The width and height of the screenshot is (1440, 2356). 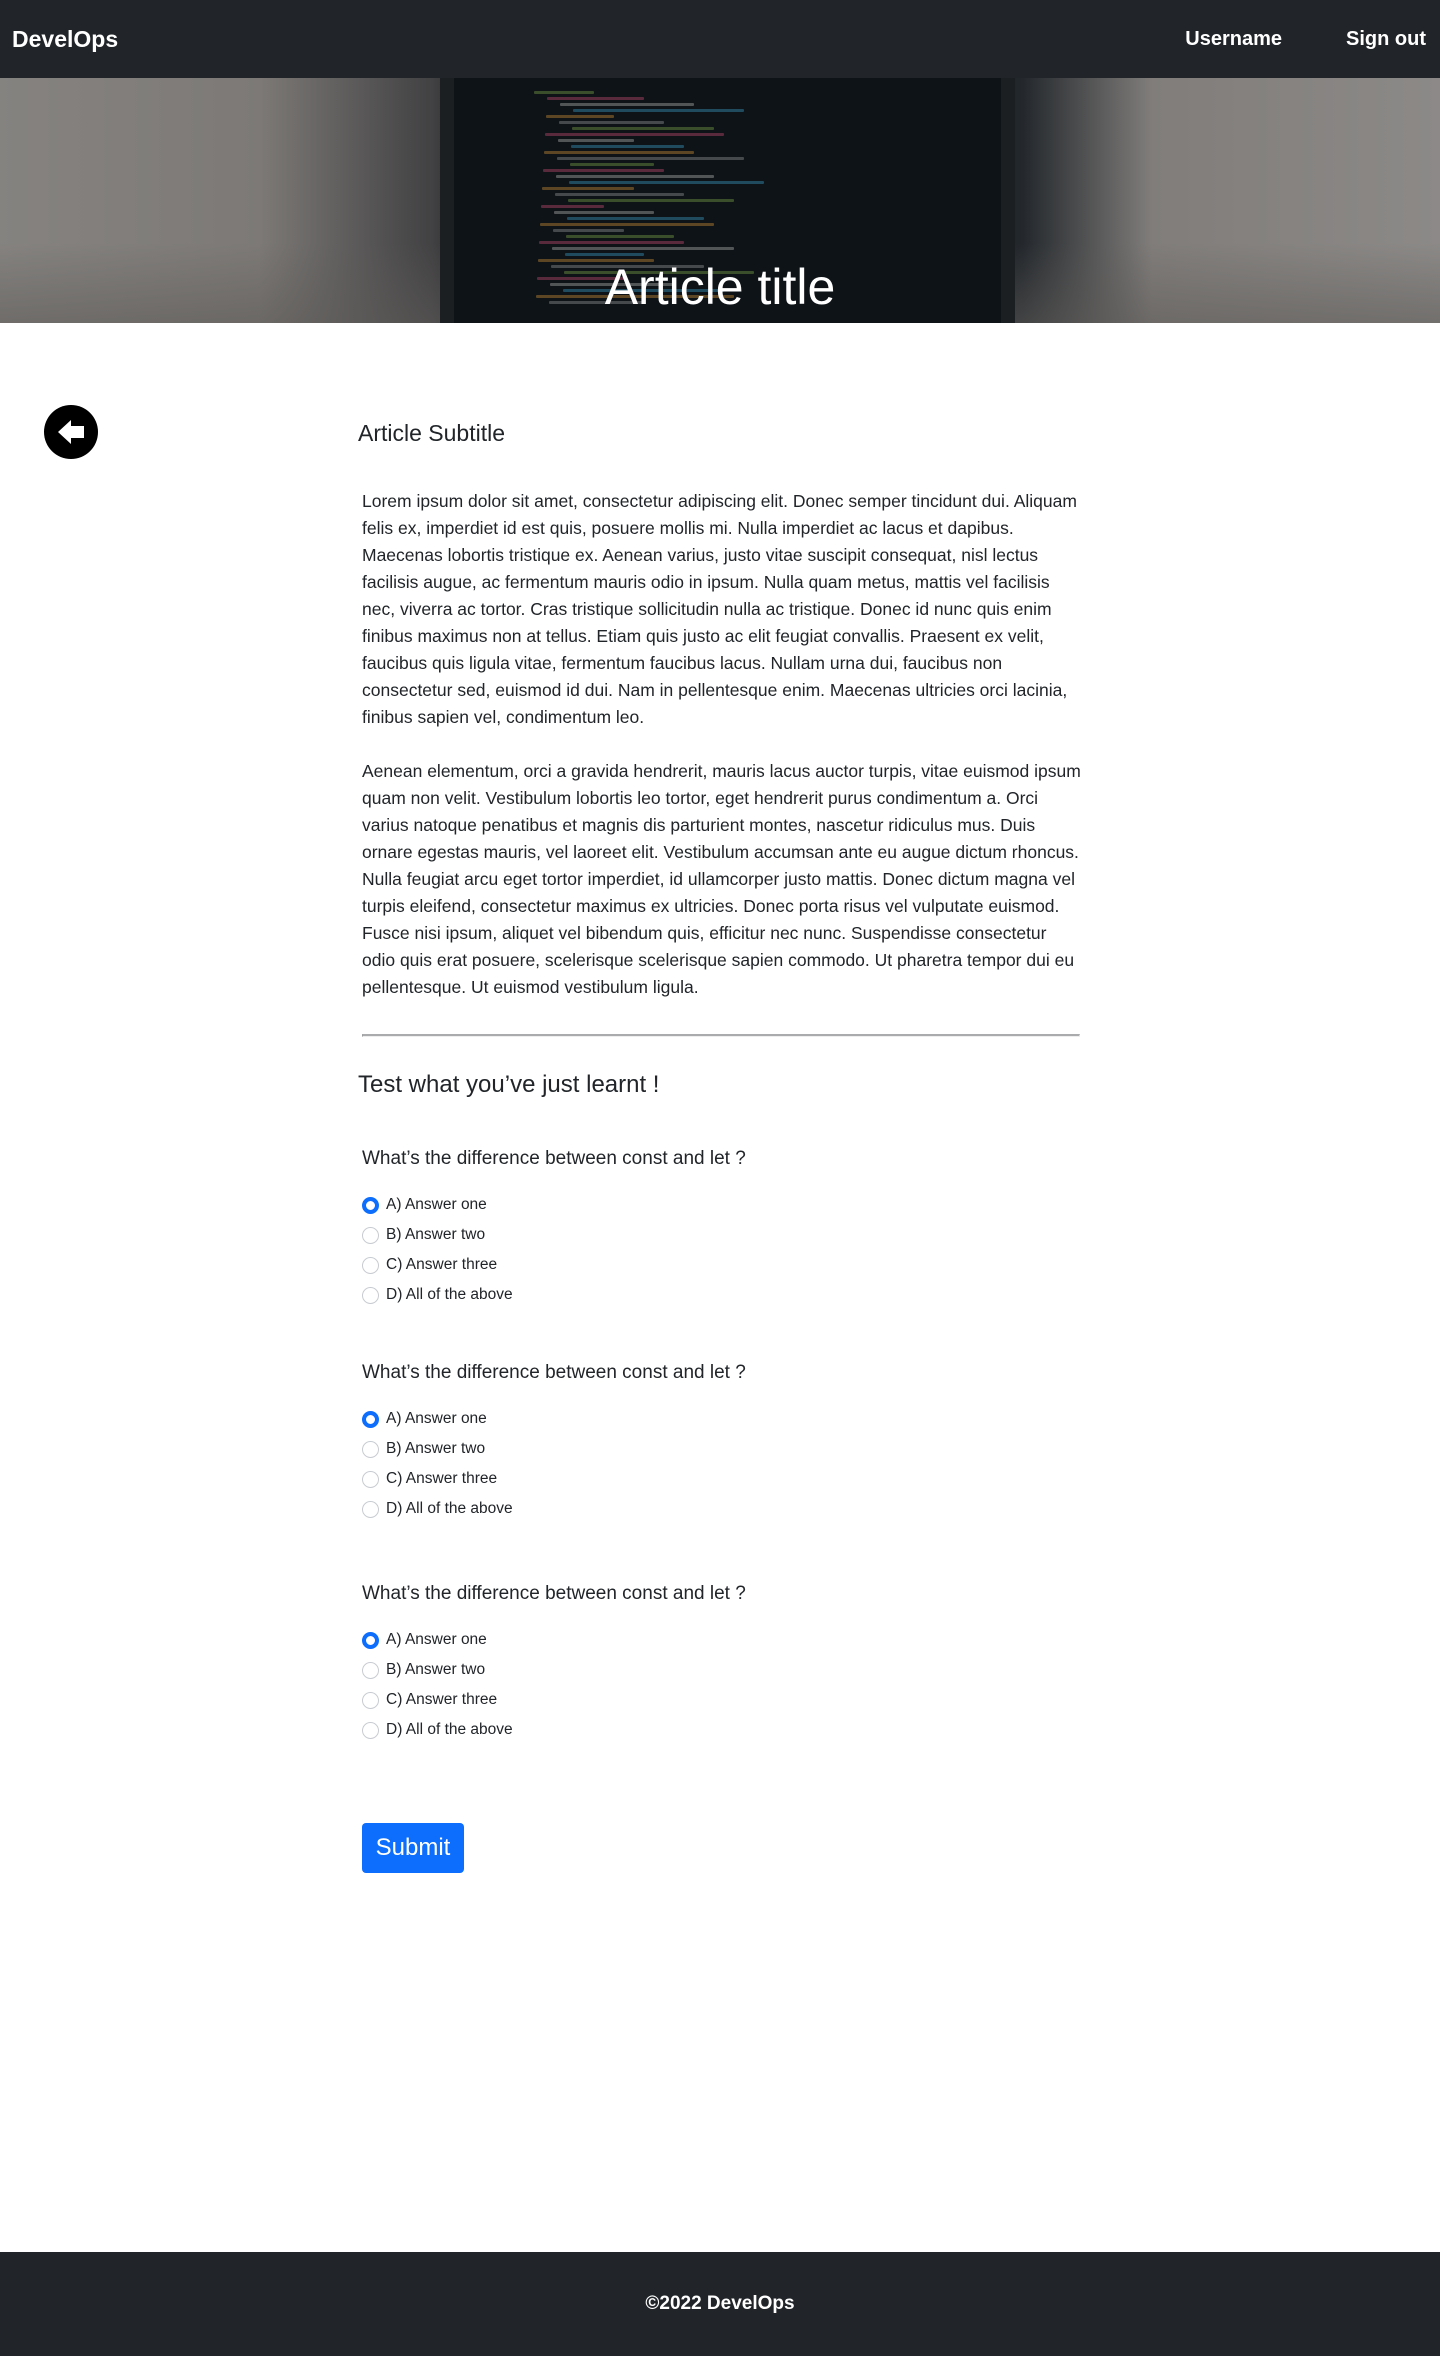 What do you see at coordinates (1312, 39) in the screenshot?
I see `navbar-links: Username Sign out` at bounding box center [1312, 39].